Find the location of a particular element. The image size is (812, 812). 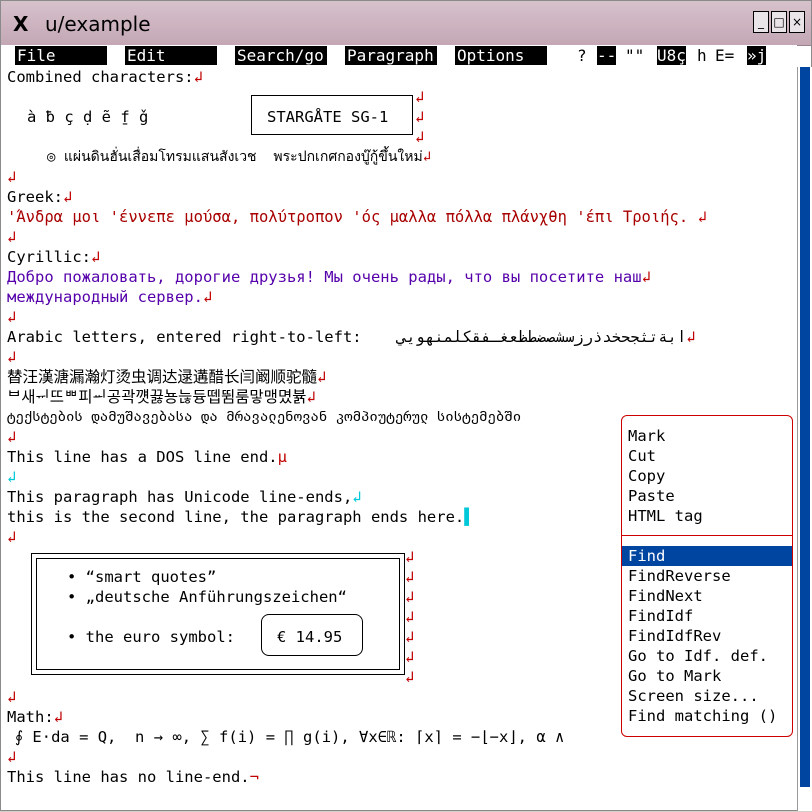

menu-item-mark: Mark is located at coordinates (646, 436).